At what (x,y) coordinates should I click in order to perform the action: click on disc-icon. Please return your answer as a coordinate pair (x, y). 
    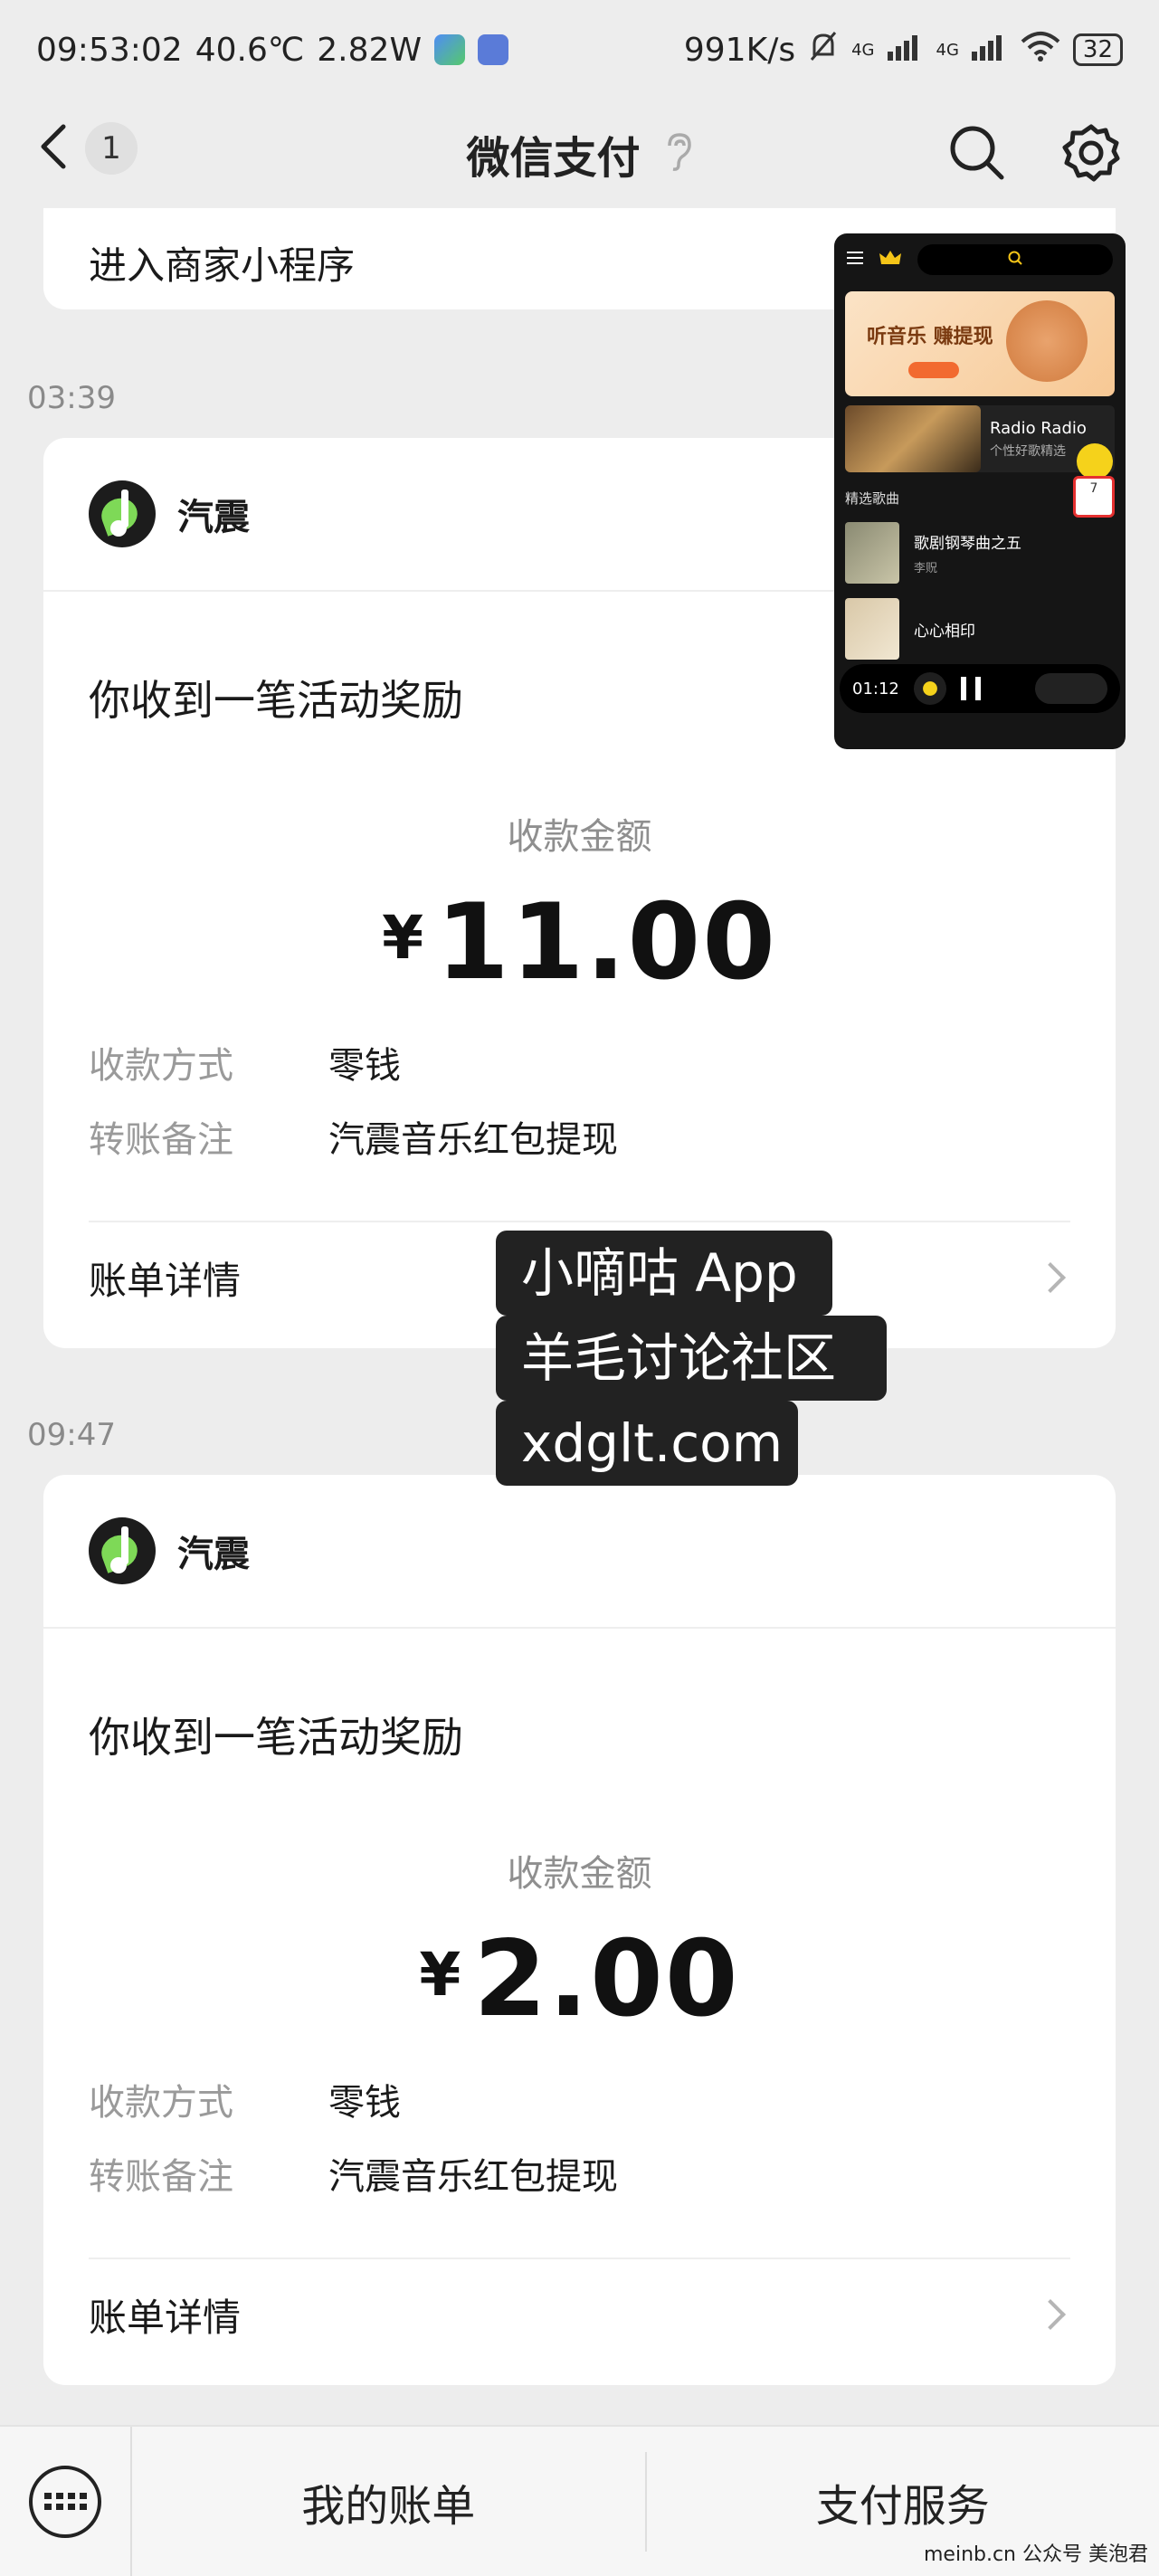
    Looking at the image, I should click on (929, 688).